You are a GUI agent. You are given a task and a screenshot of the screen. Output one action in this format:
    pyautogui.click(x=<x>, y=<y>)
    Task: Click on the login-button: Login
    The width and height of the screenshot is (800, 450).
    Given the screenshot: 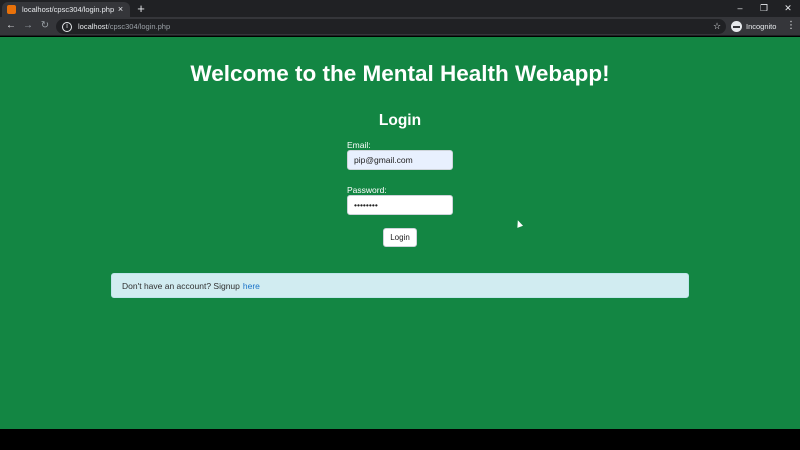 What is the action you would take?
    pyautogui.click(x=400, y=237)
    